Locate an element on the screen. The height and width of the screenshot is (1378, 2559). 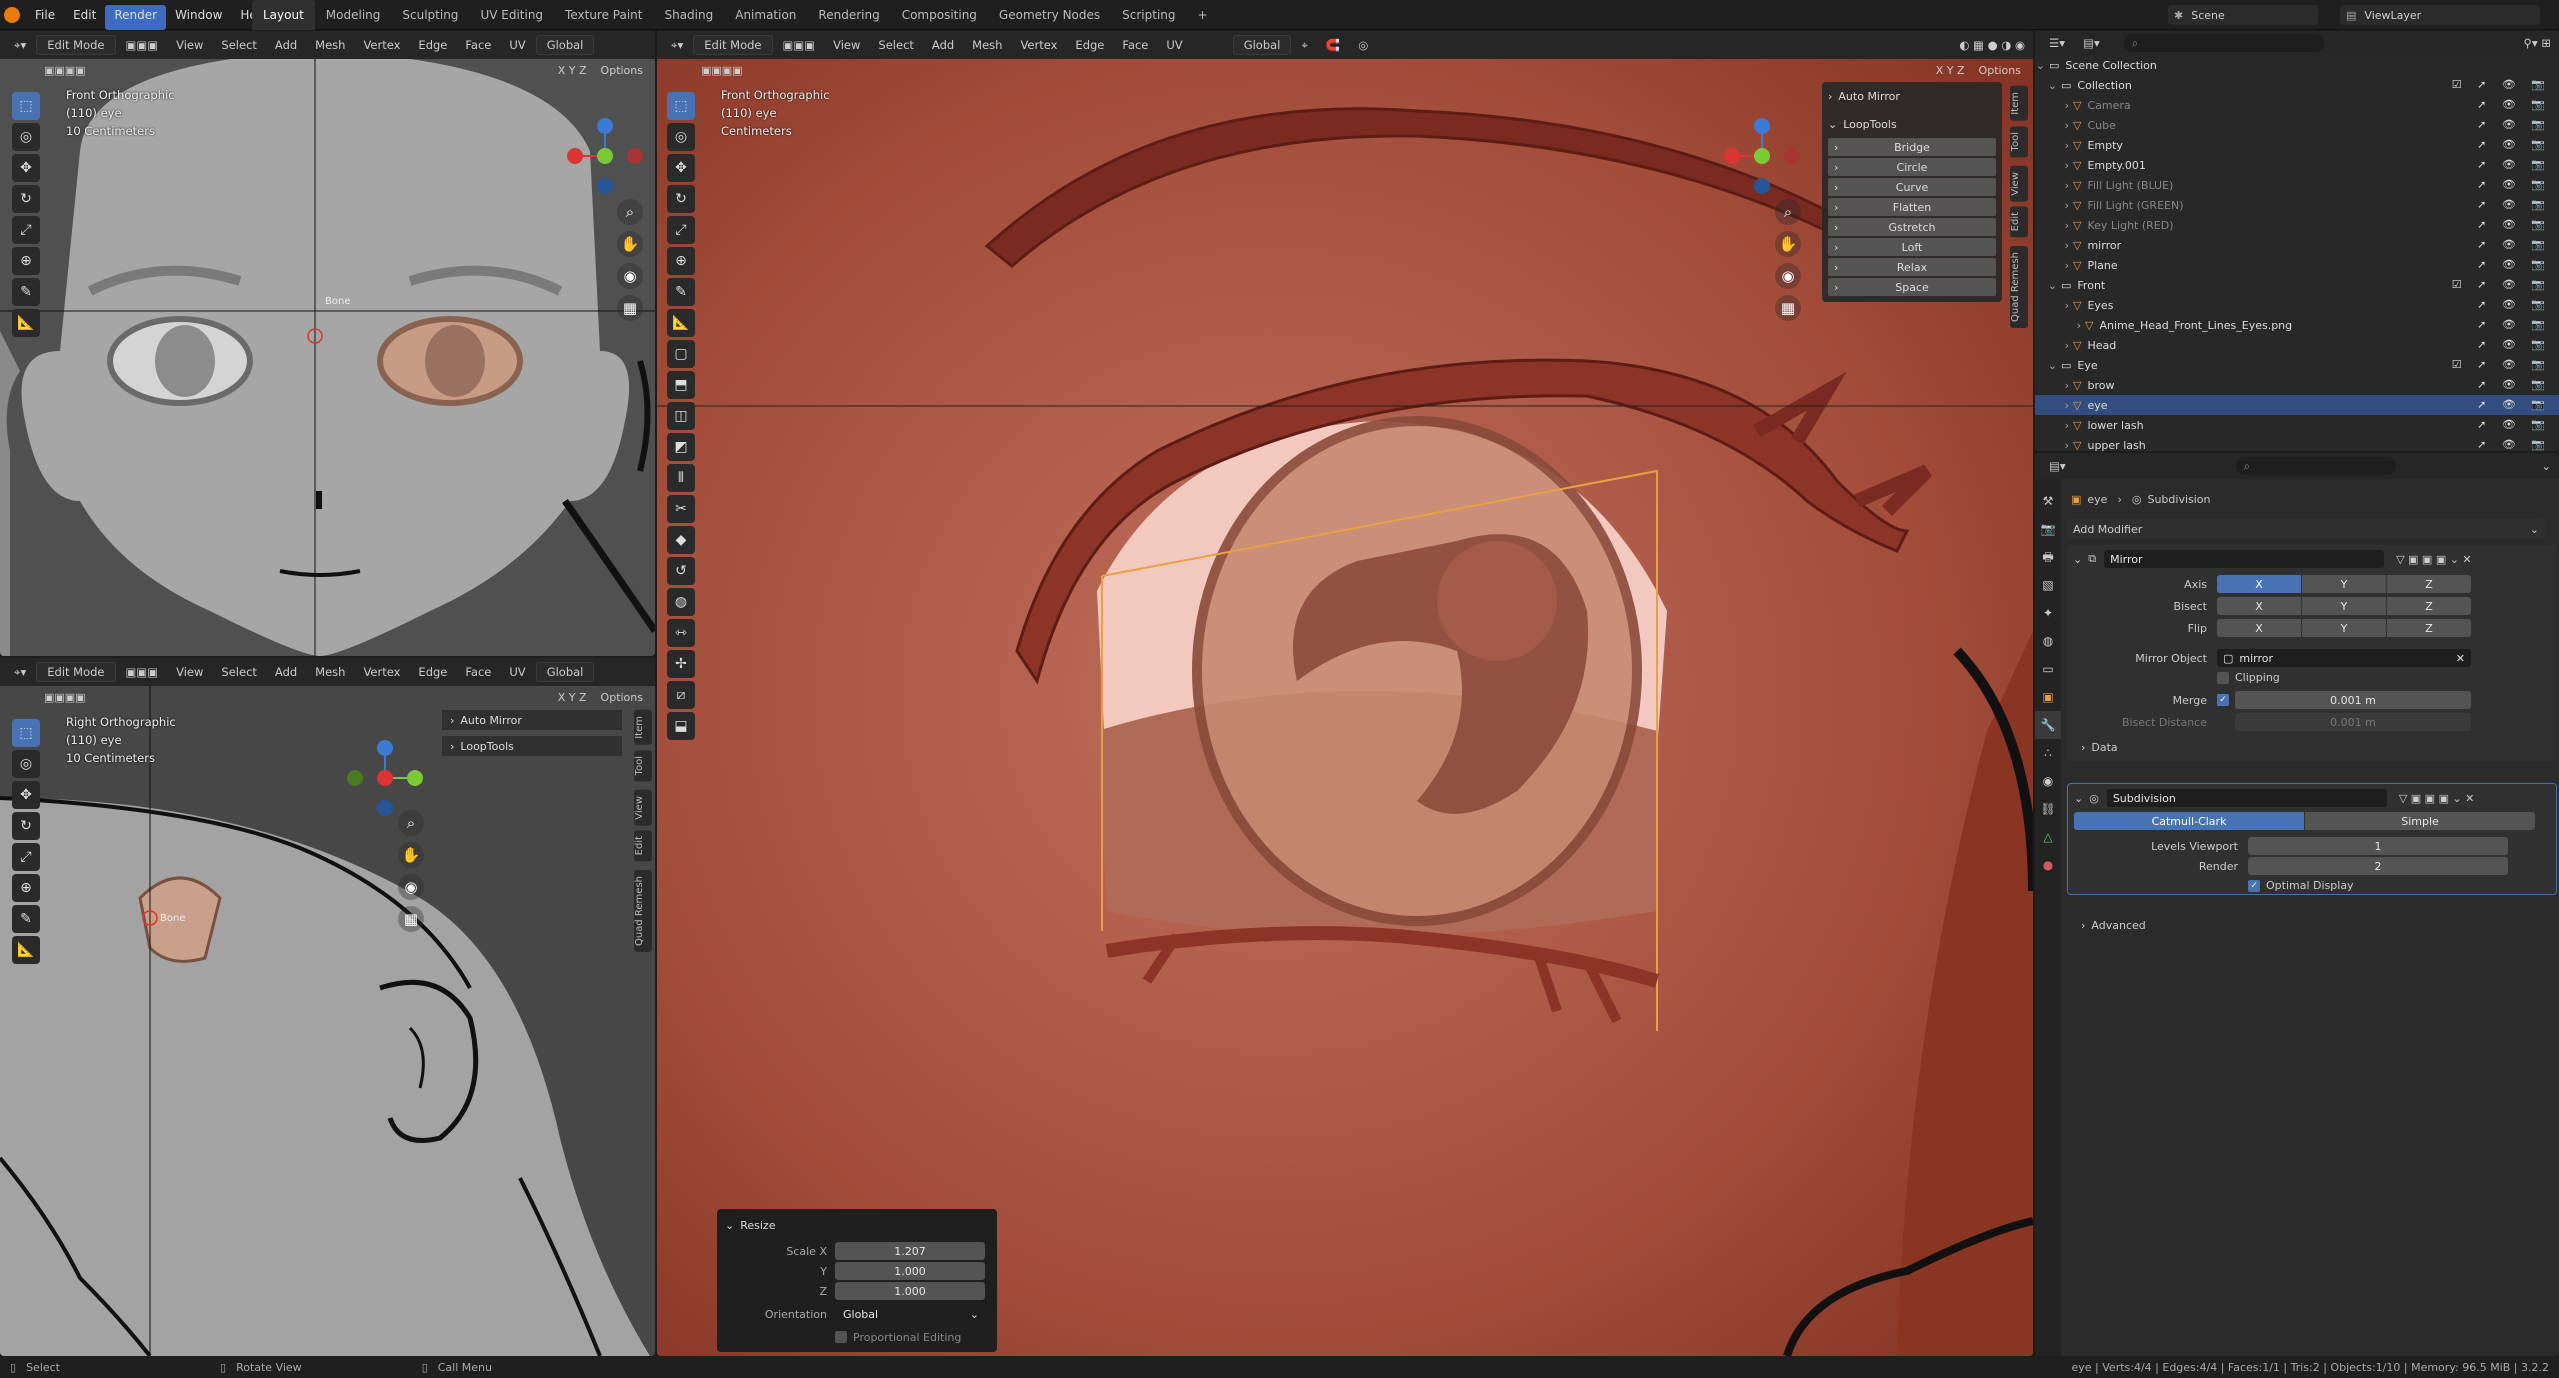
constraints-tab-icon: ⛓ is located at coordinates (2048, 809).